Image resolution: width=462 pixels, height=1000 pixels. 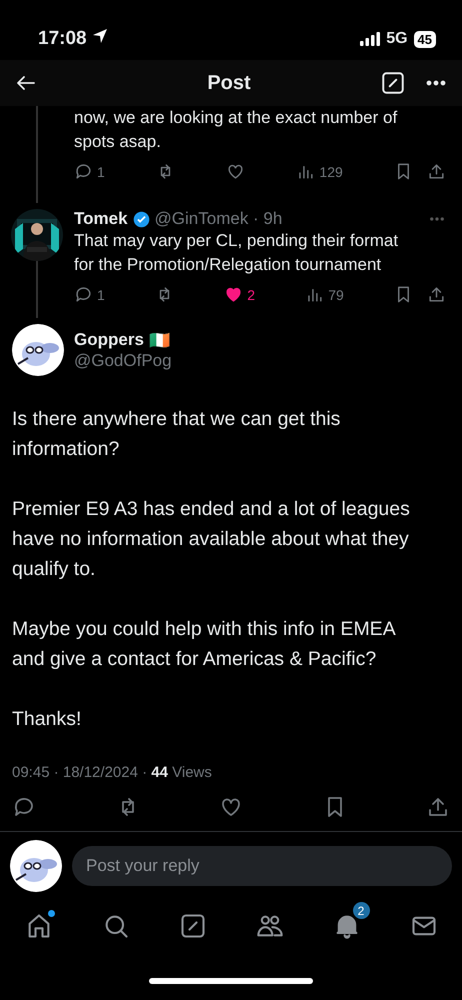 What do you see at coordinates (100, 36) in the screenshot?
I see `location-icon` at bounding box center [100, 36].